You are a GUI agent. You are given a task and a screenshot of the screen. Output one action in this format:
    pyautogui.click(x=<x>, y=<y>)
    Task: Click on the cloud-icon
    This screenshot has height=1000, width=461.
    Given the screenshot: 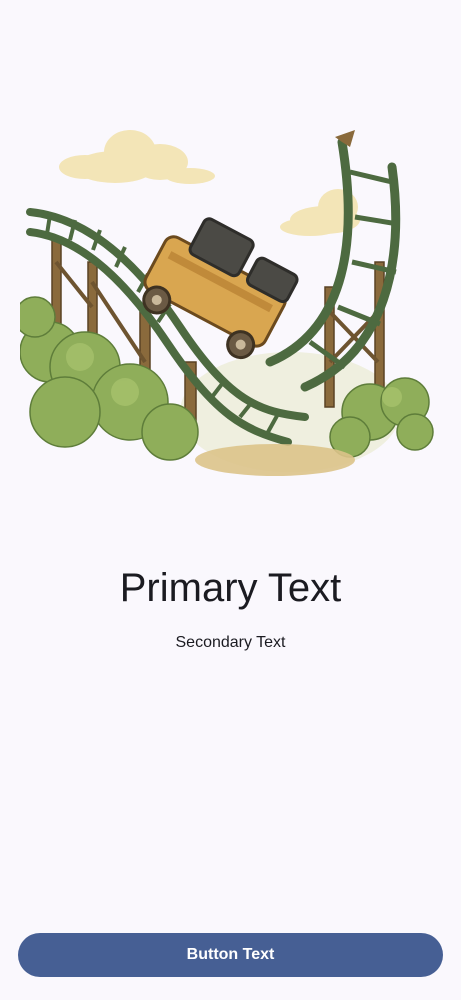 What is the action you would take?
    pyautogui.click(x=137, y=157)
    